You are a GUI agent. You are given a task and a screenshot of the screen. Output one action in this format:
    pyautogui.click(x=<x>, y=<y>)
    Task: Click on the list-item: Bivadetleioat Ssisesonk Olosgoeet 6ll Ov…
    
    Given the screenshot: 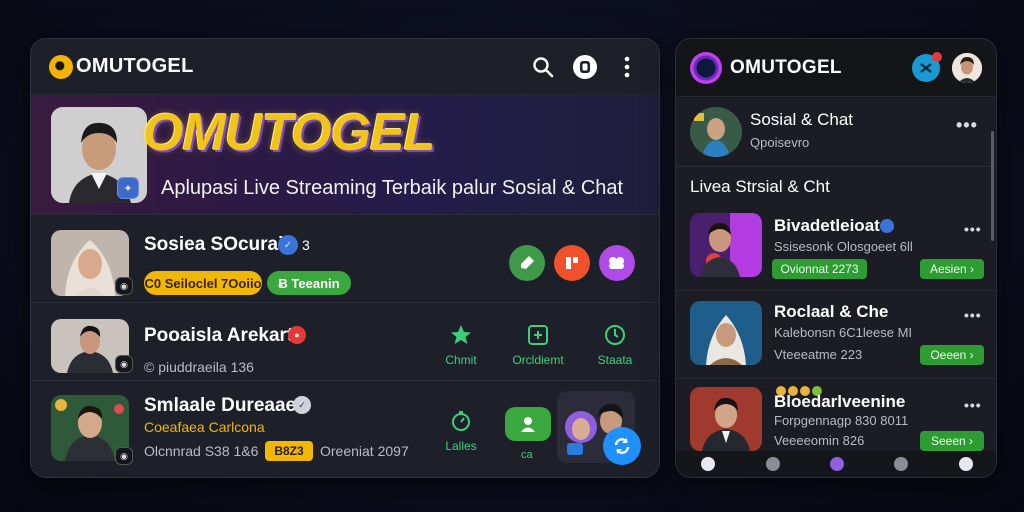 What is the action you would take?
    pyautogui.click(x=836, y=249)
    